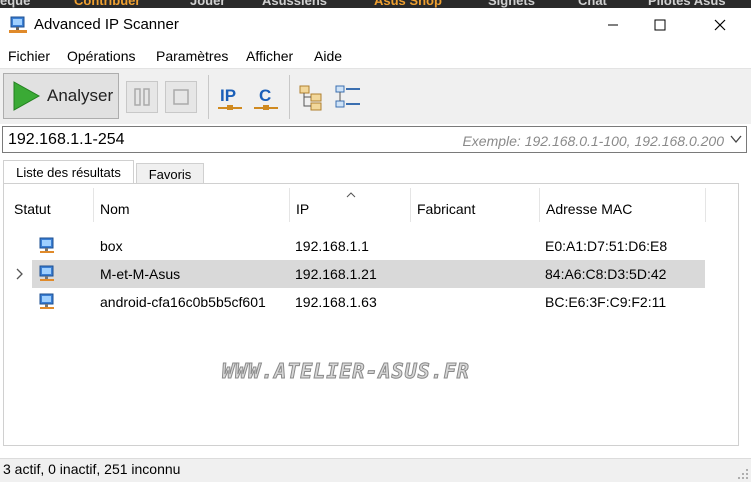 Image resolution: width=751 pixels, height=482 pixels. I want to click on collapse-all-button, so click(348, 98).